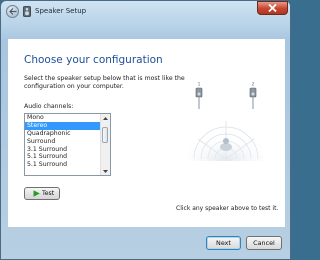 The width and height of the screenshot is (320, 260). I want to click on back-button, so click(12, 11).